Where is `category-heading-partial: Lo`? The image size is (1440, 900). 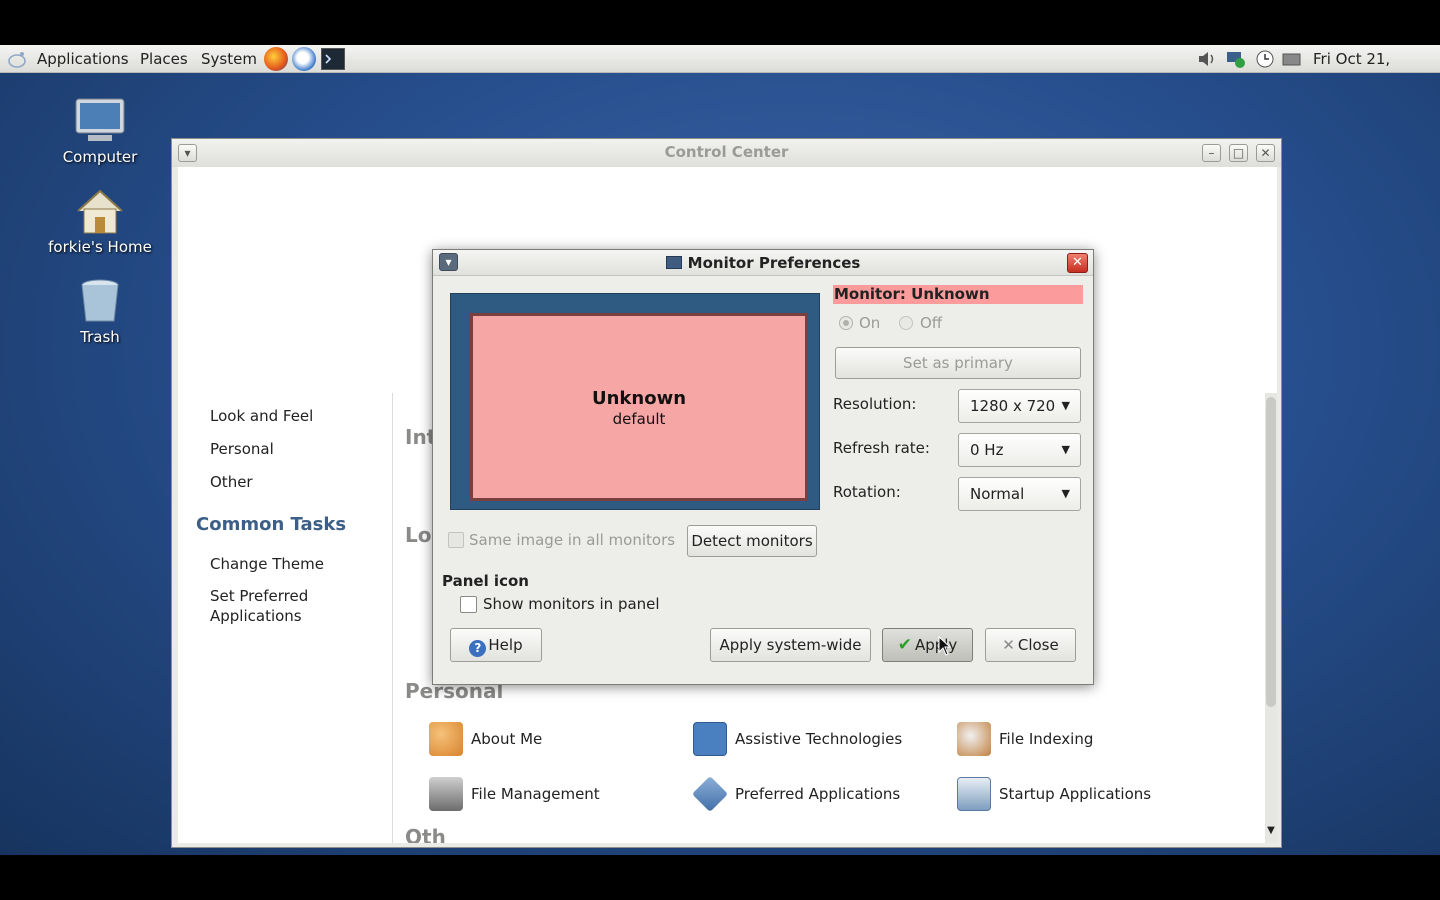 category-heading-partial: Lo is located at coordinates (418, 535).